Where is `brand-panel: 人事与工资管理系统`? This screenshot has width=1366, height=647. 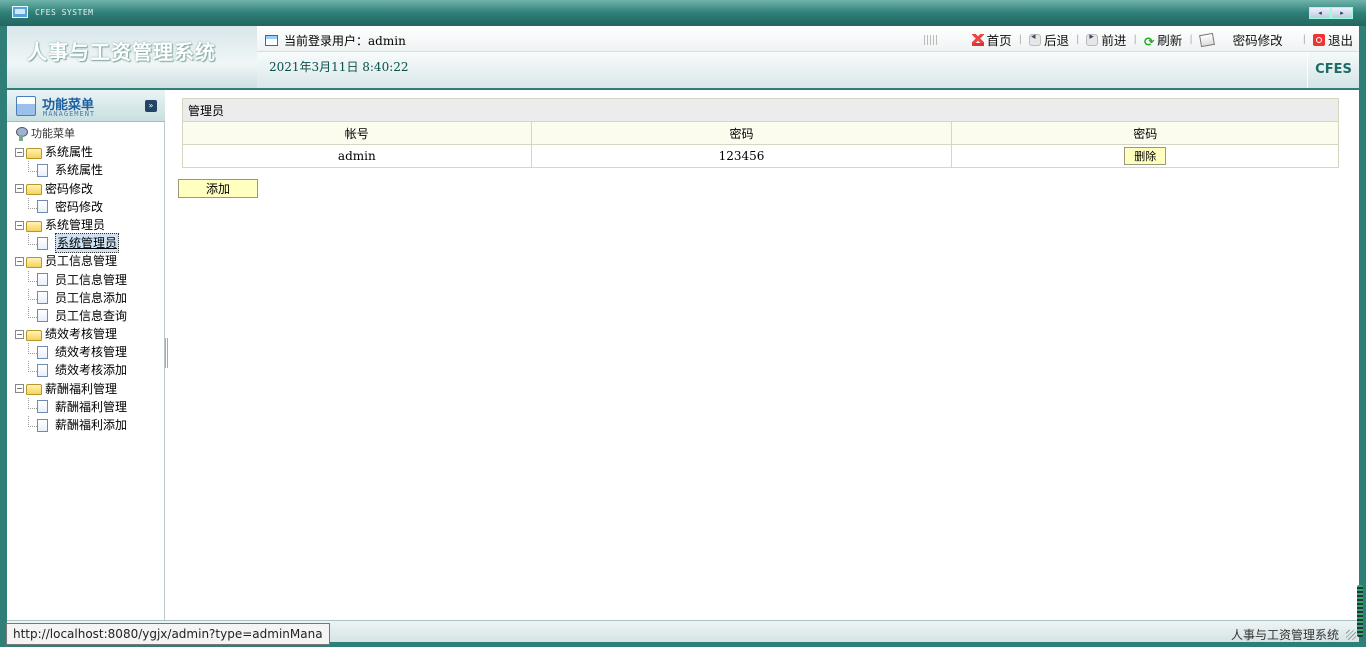
brand-panel: 人事与工资管理系统 is located at coordinates (132, 57).